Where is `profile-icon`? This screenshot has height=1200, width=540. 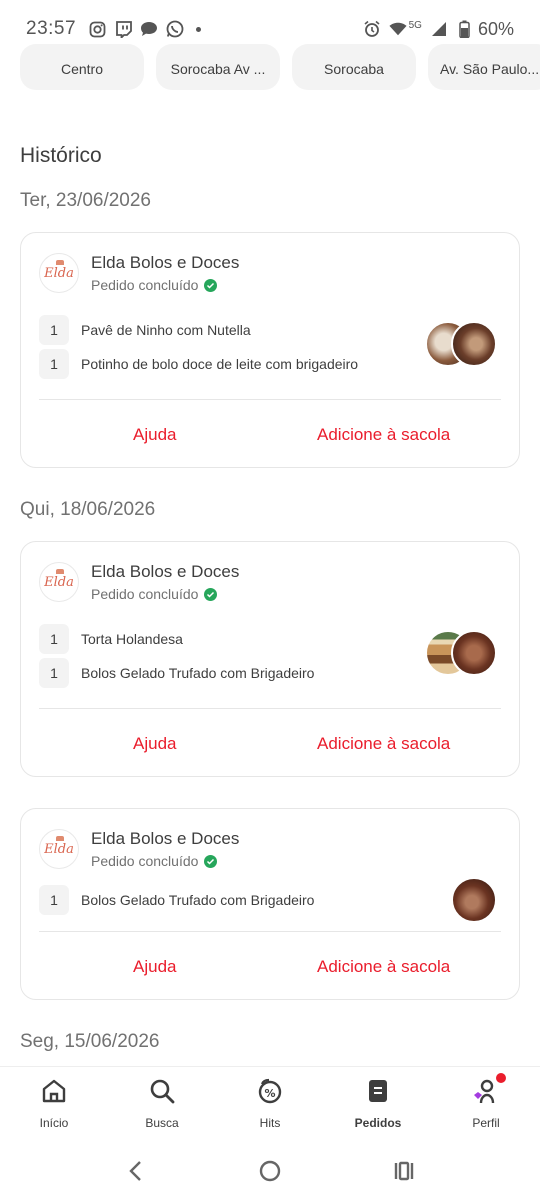
profile-icon is located at coordinates (490, 1090).